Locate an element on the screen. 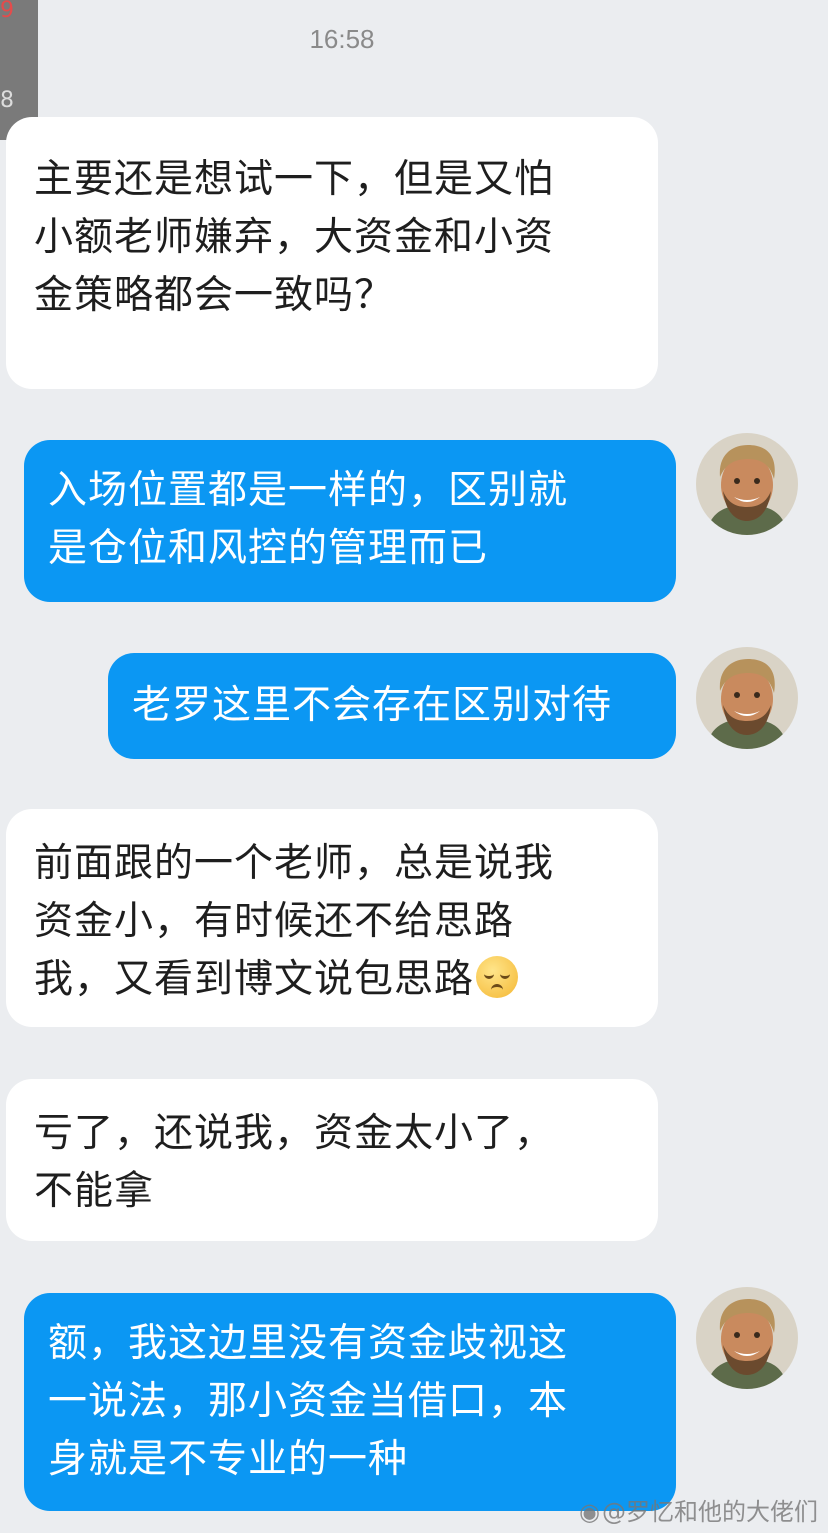 The image size is (828, 1533). message-text: 入场位置都是一样的，区别就 是仓位和风控的管理而已 is located at coordinates (308, 519).